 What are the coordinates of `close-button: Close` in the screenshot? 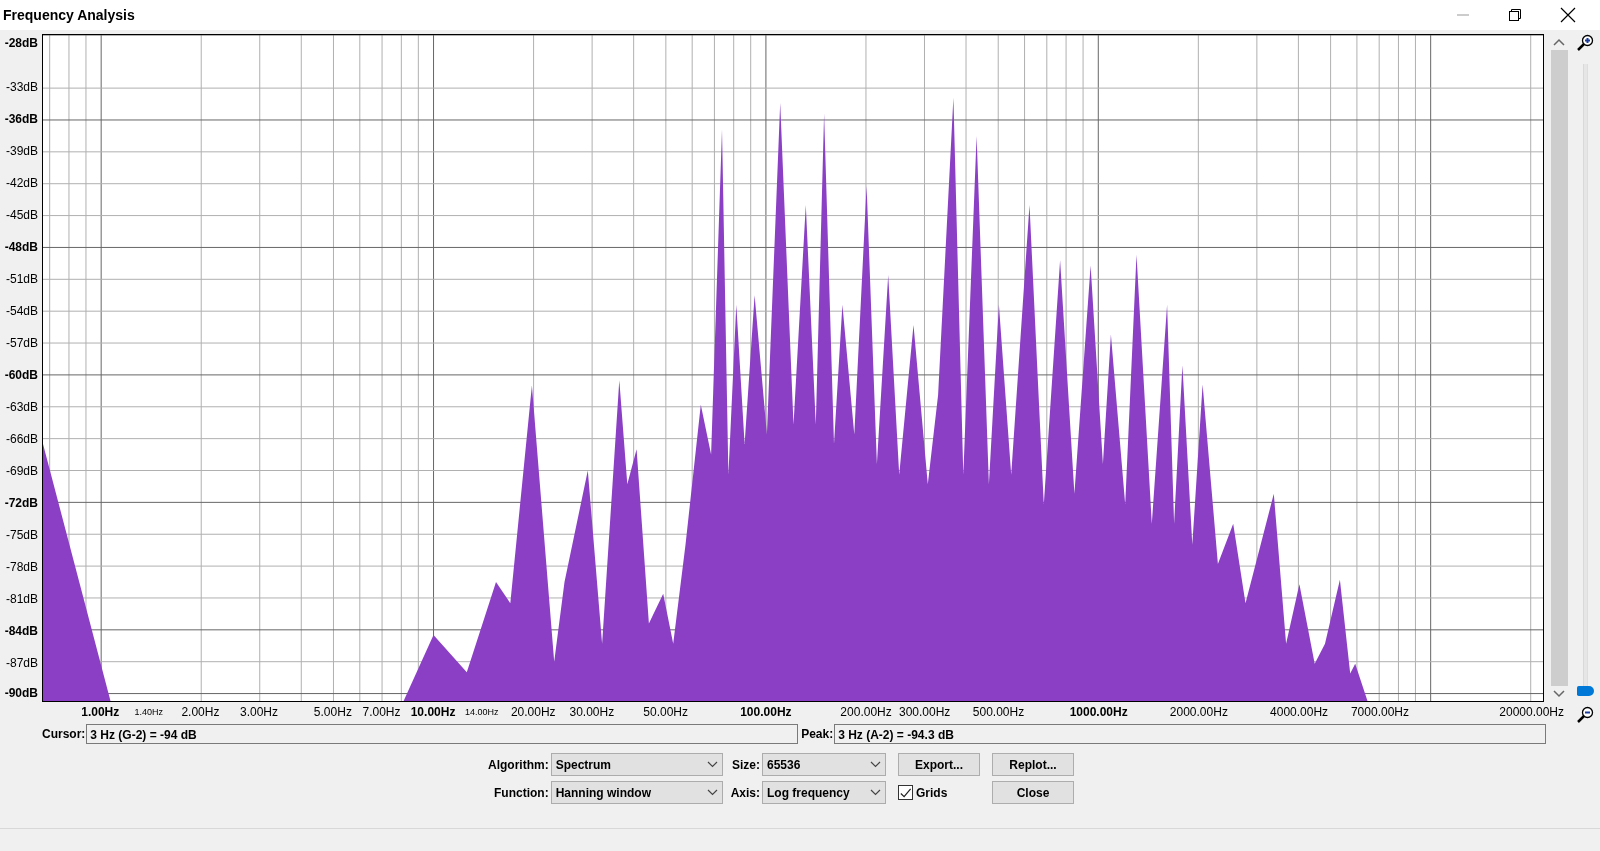 It's located at (1033, 792).